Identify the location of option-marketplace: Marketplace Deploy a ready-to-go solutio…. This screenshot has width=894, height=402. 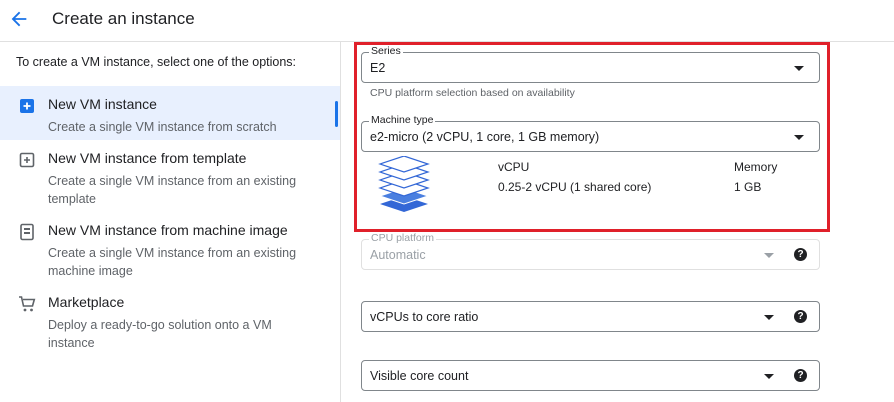
(170, 317).